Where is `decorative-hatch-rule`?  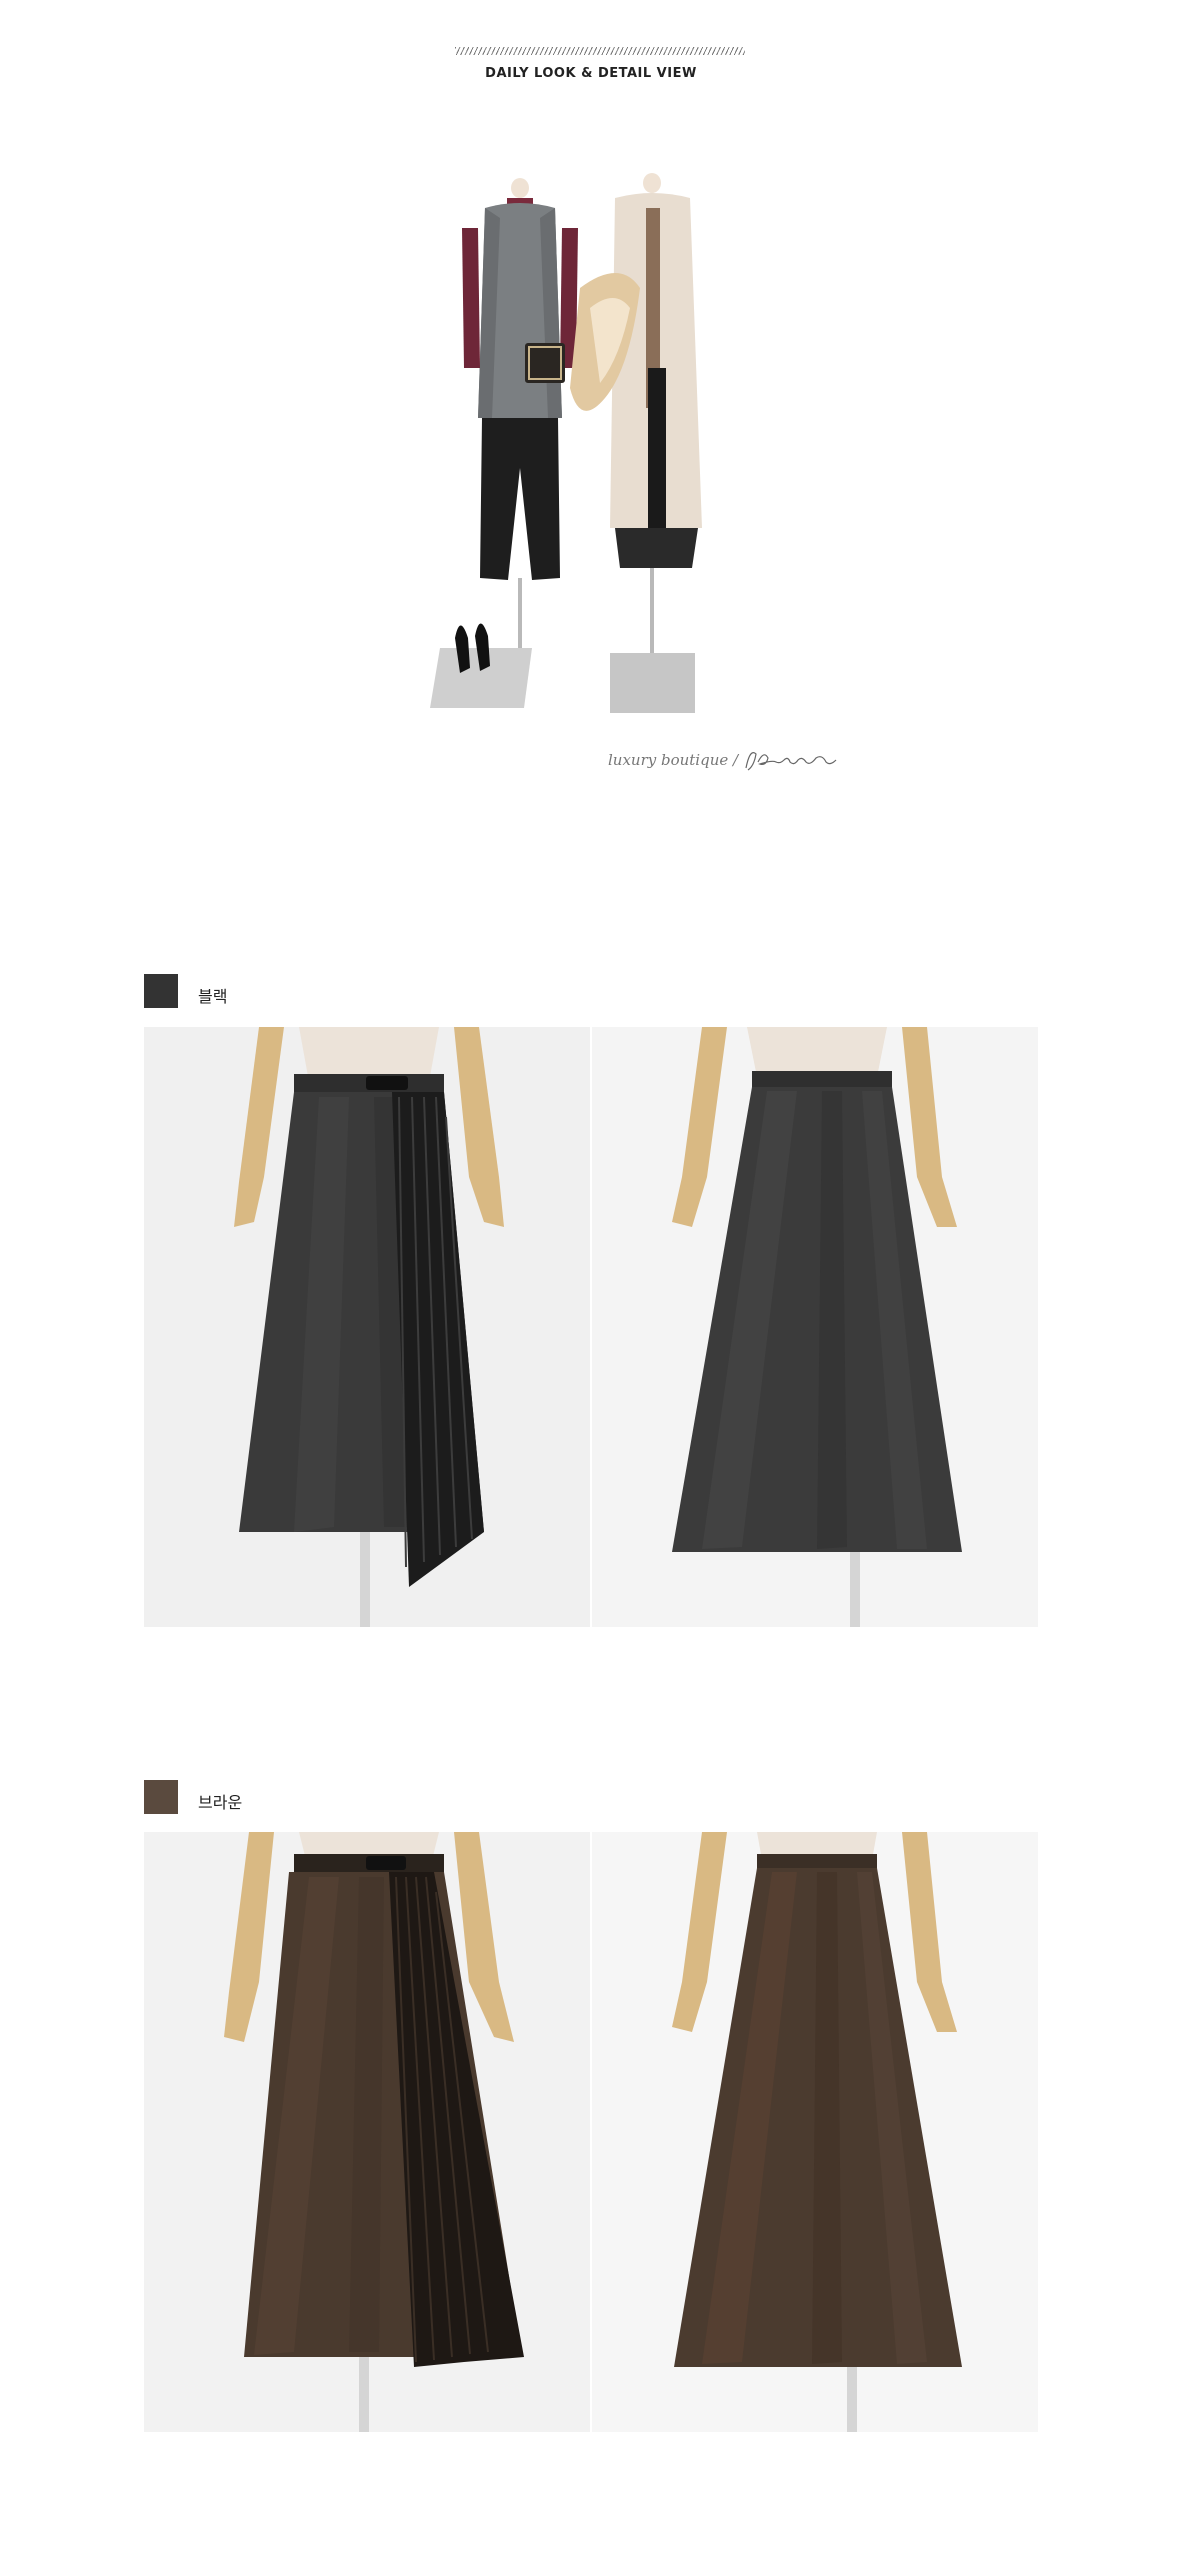
decorative-hatch-rule is located at coordinates (600, 51).